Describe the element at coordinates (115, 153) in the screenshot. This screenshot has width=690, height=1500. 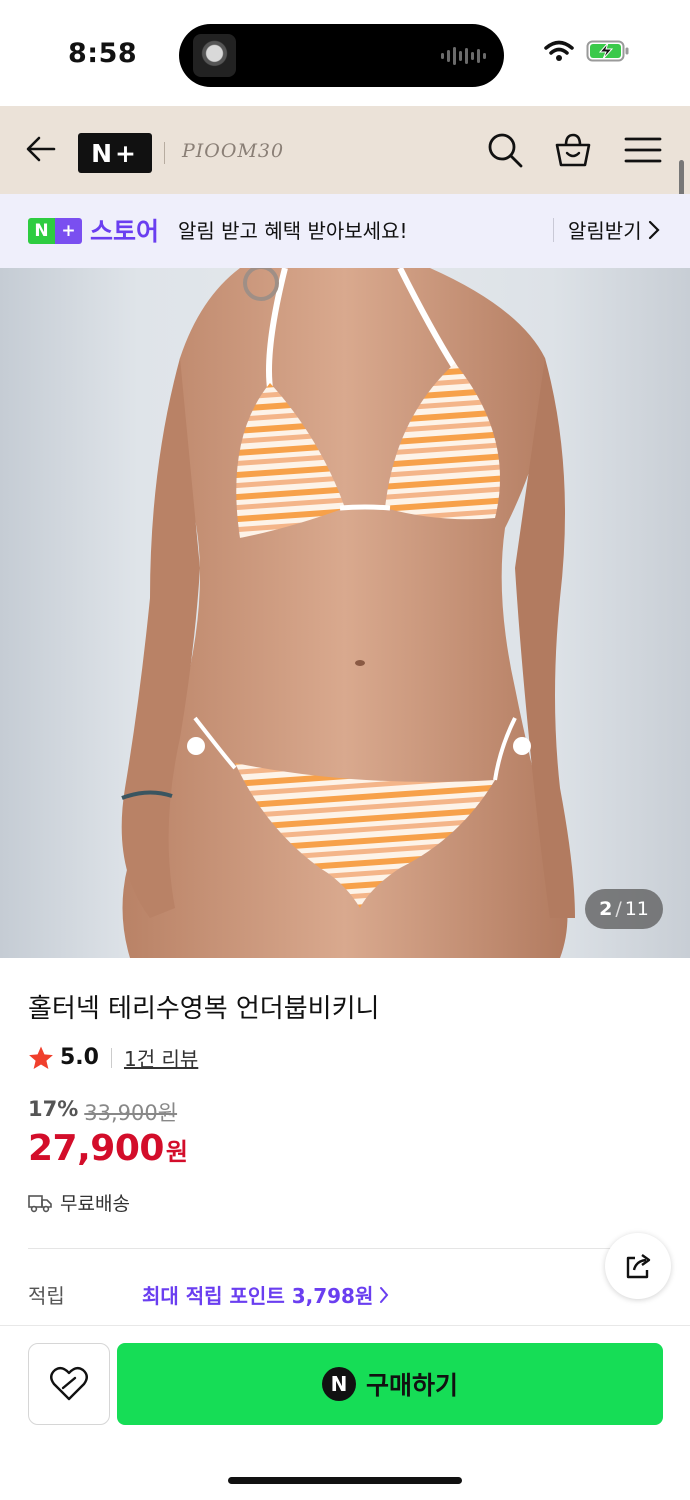
I see `n-plus-logo: N+` at that location.